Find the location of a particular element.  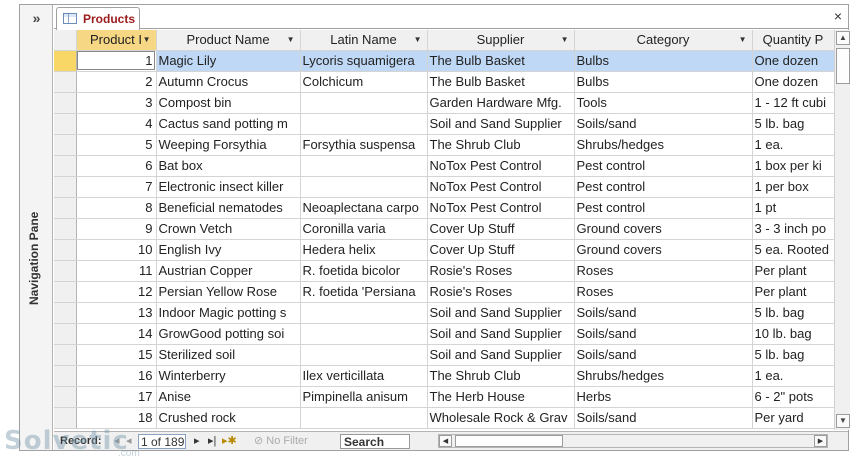

scroll-up-icon: ▲ is located at coordinates (843, 38).